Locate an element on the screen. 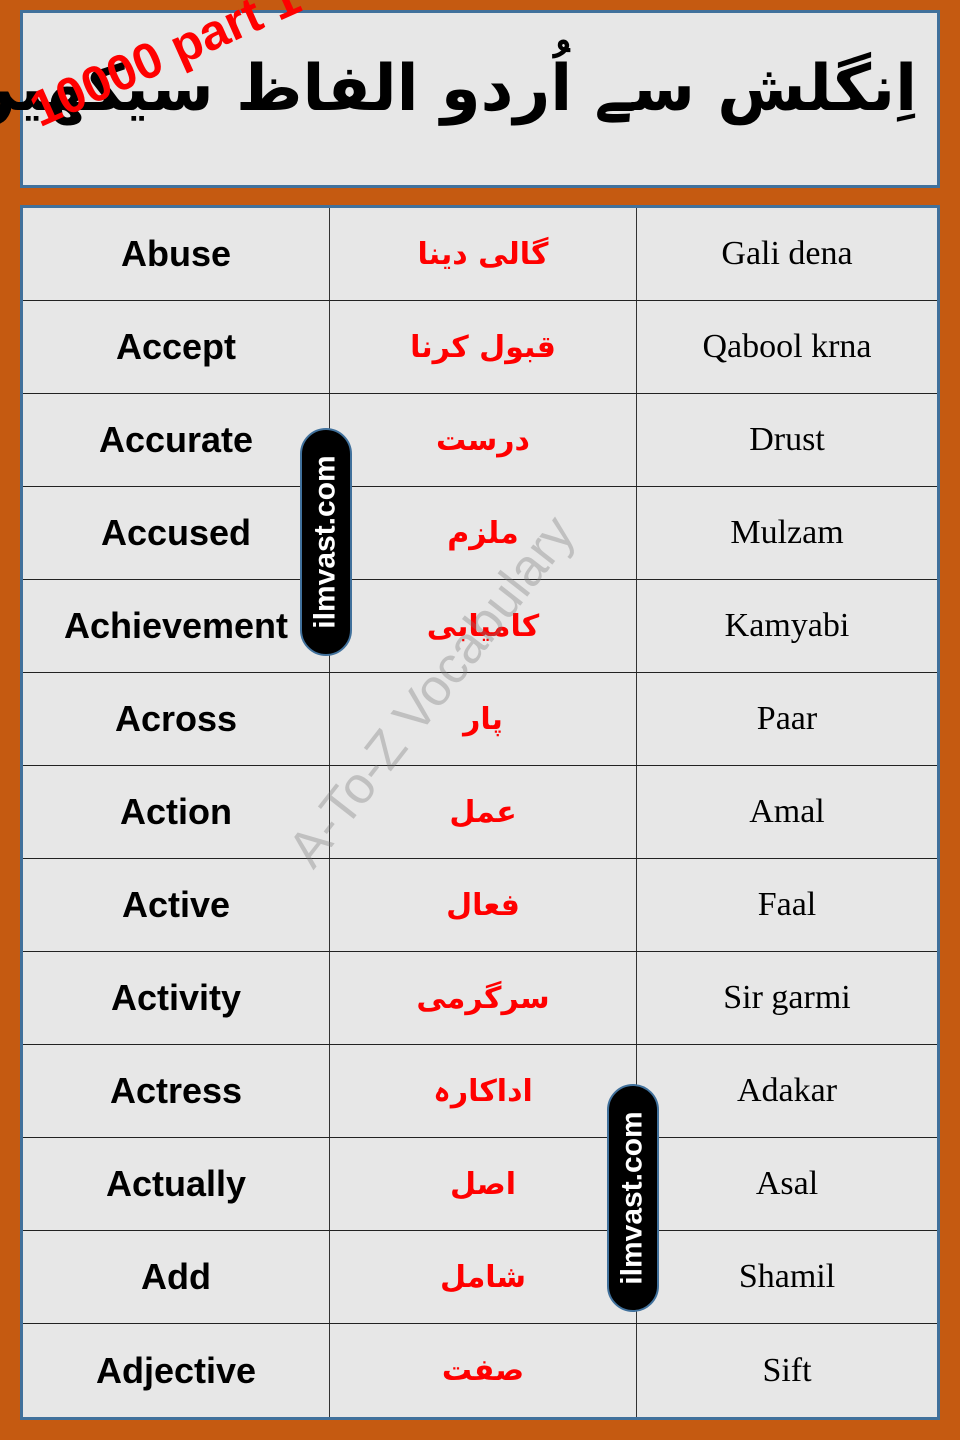 The height and width of the screenshot is (1440, 960). table-row: Accused ملزم Mulzam is located at coordinates (480, 533).